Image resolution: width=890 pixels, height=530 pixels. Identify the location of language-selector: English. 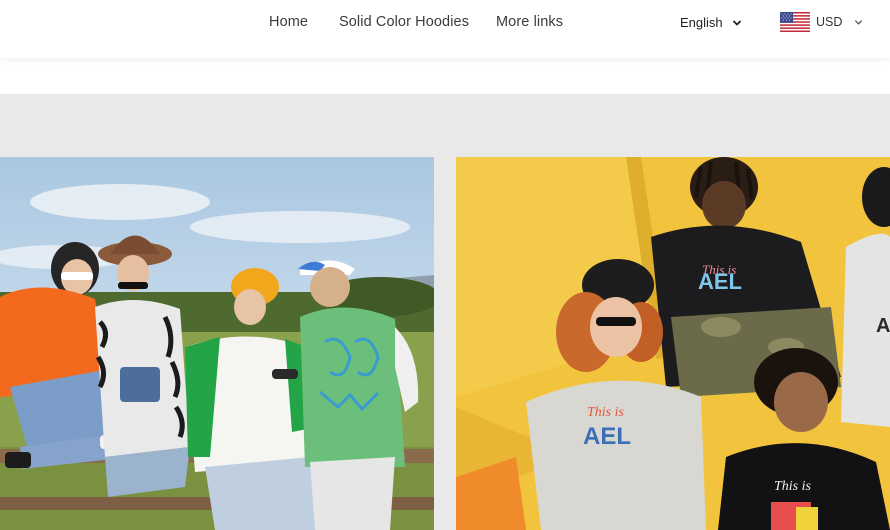
(711, 22).